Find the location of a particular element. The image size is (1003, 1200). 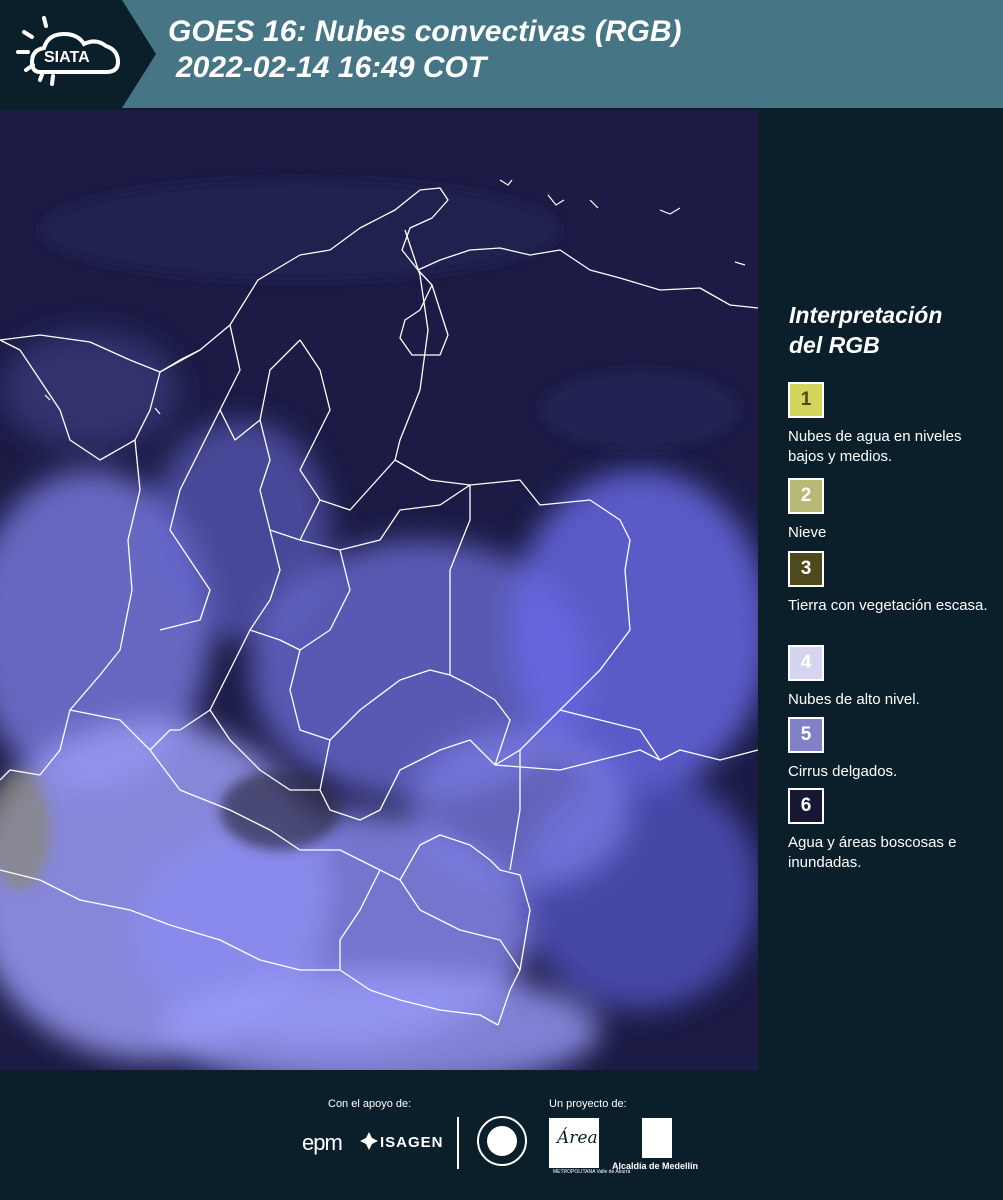

isagen-icon is located at coordinates (369, 1141).